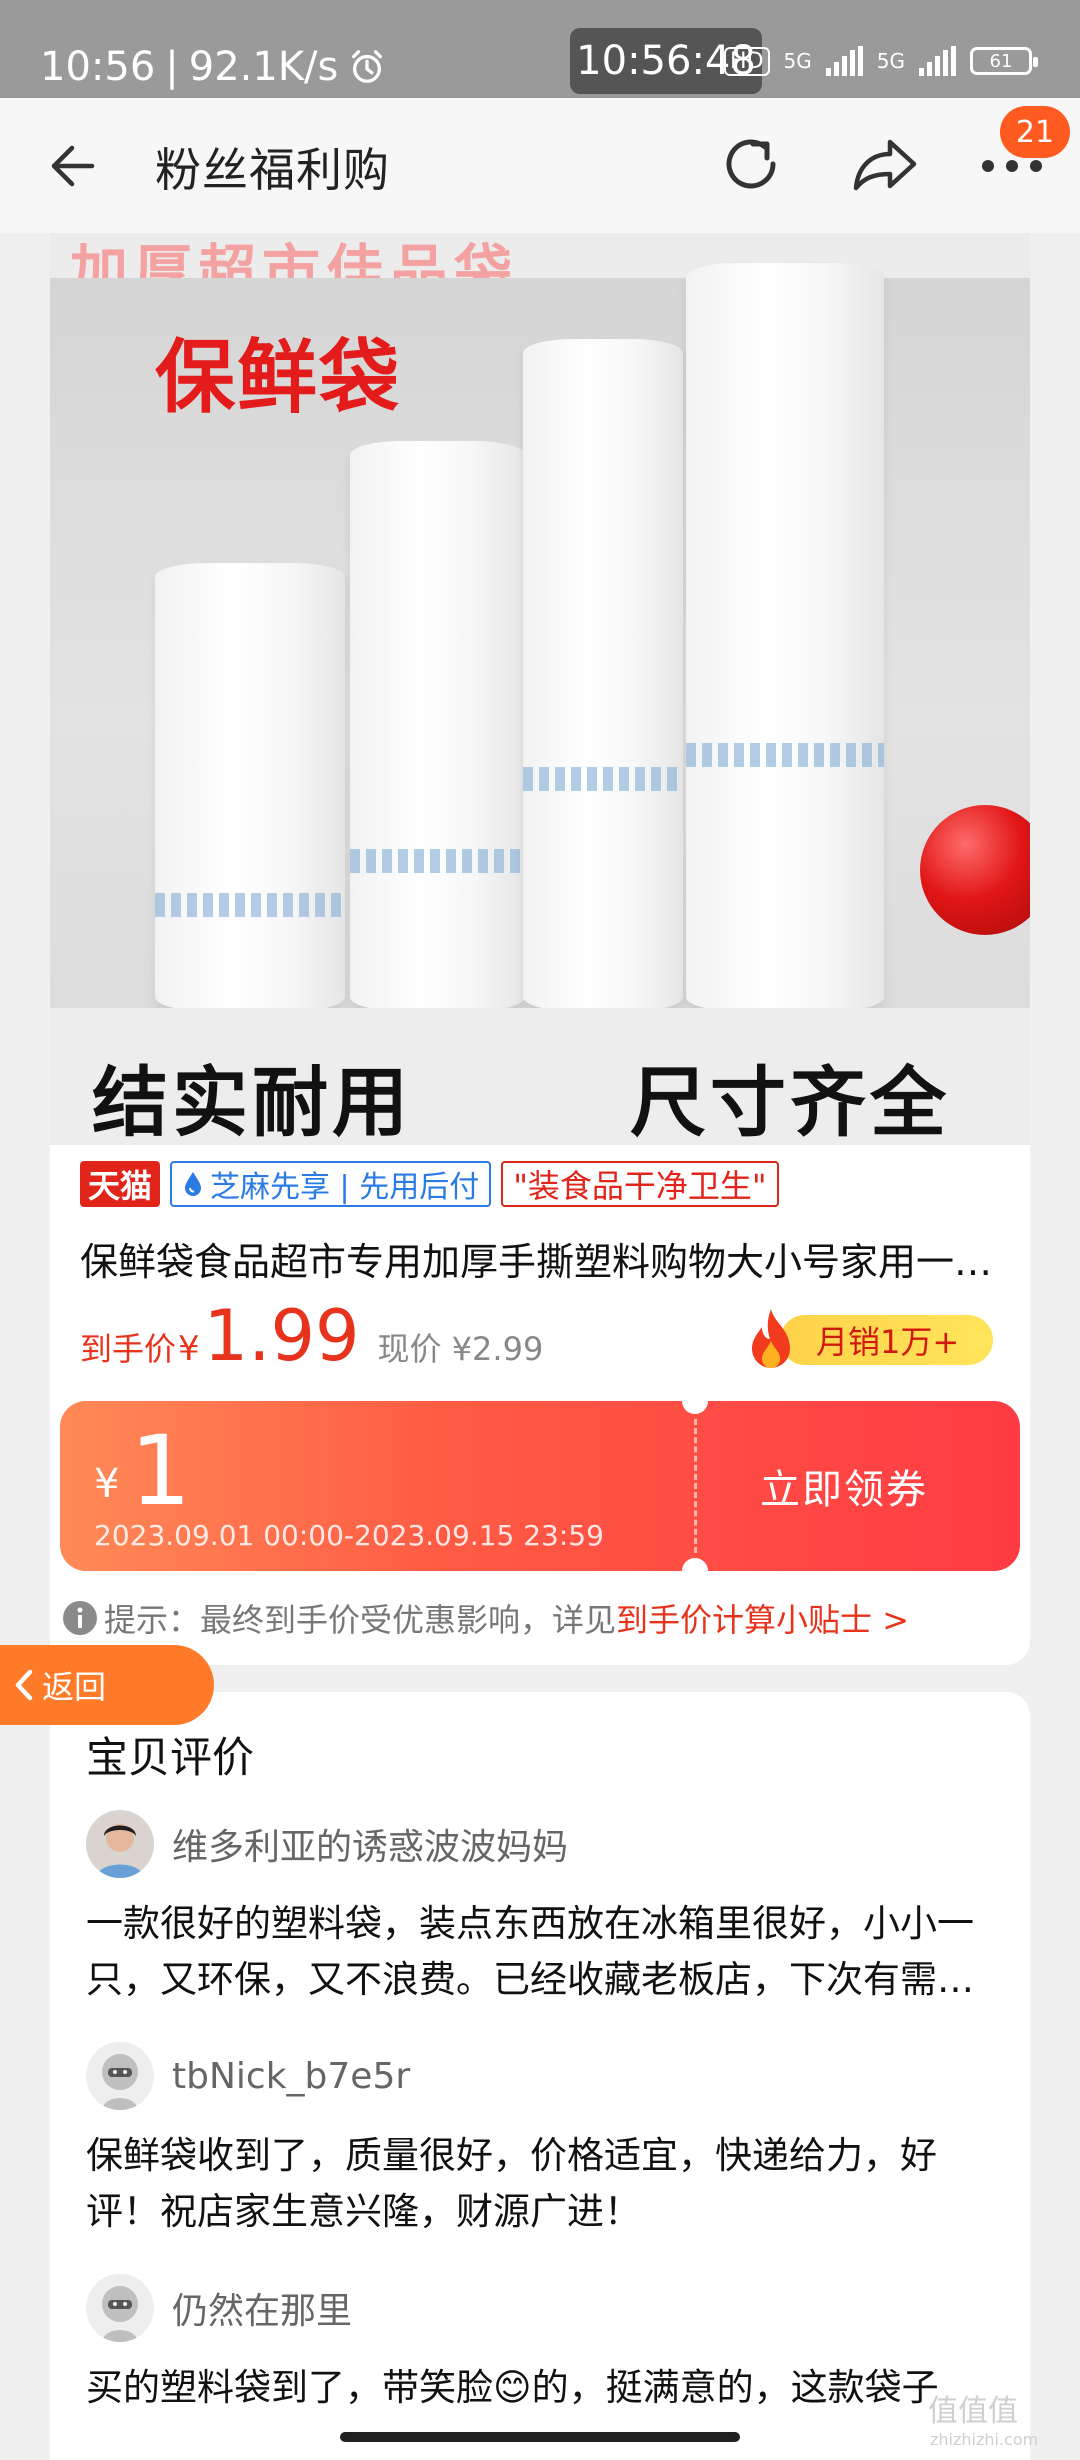 This screenshot has width=1080, height=2460. I want to click on flame-icon, so click(771, 1338).